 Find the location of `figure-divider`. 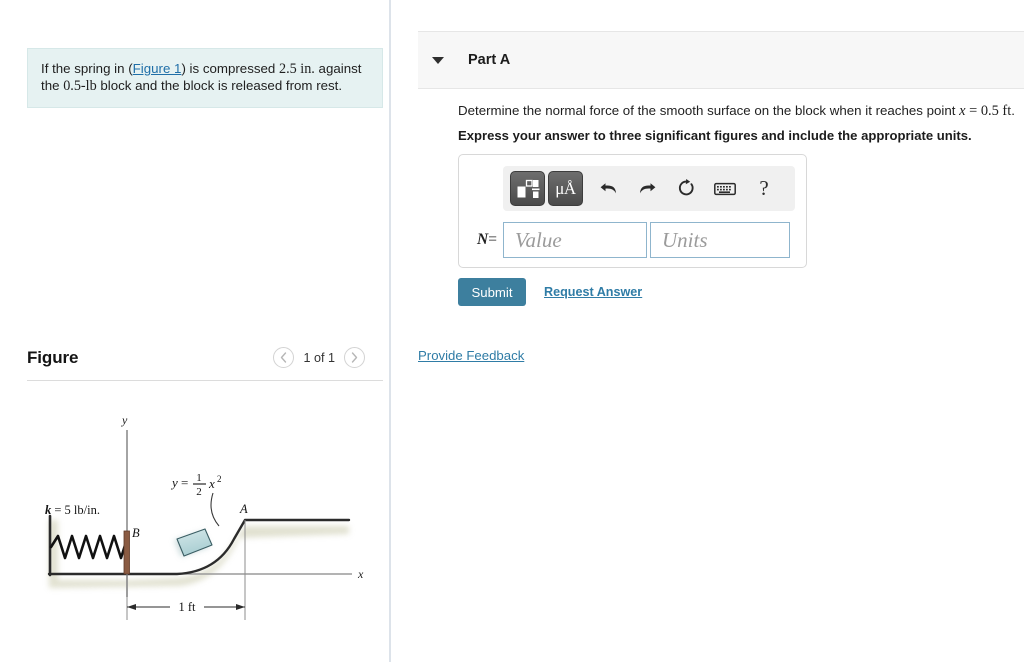

figure-divider is located at coordinates (205, 380).